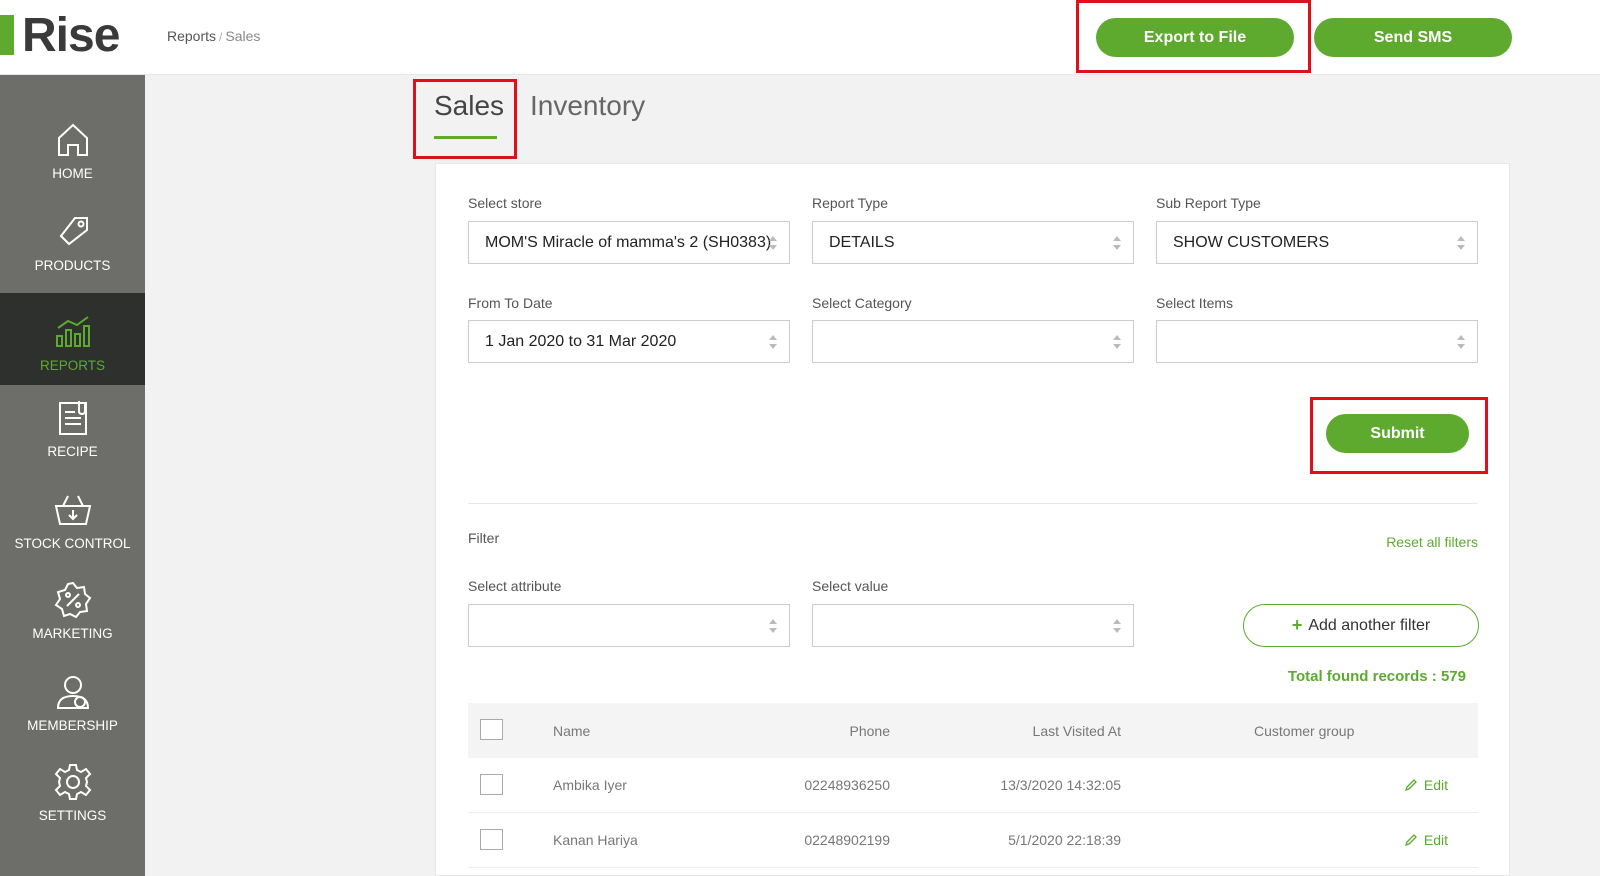 The image size is (1600, 876). Describe the element at coordinates (862, 303) in the screenshot. I see `select-category-label: Select Category` at that location.